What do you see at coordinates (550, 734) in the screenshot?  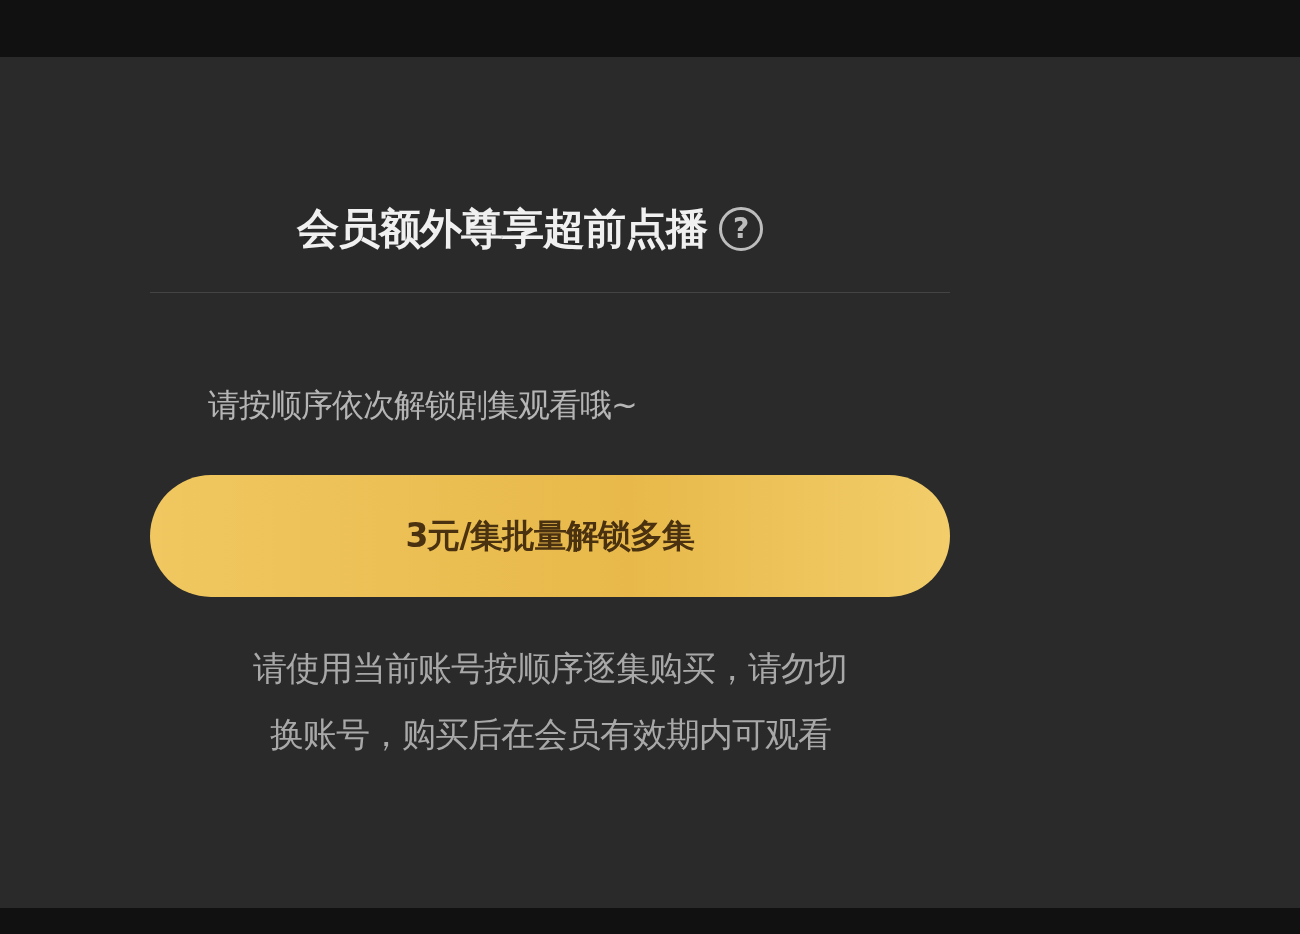 I see `note-text: 换账号，购买后在会员有效期内可观看` at bounding box center [550, 734].